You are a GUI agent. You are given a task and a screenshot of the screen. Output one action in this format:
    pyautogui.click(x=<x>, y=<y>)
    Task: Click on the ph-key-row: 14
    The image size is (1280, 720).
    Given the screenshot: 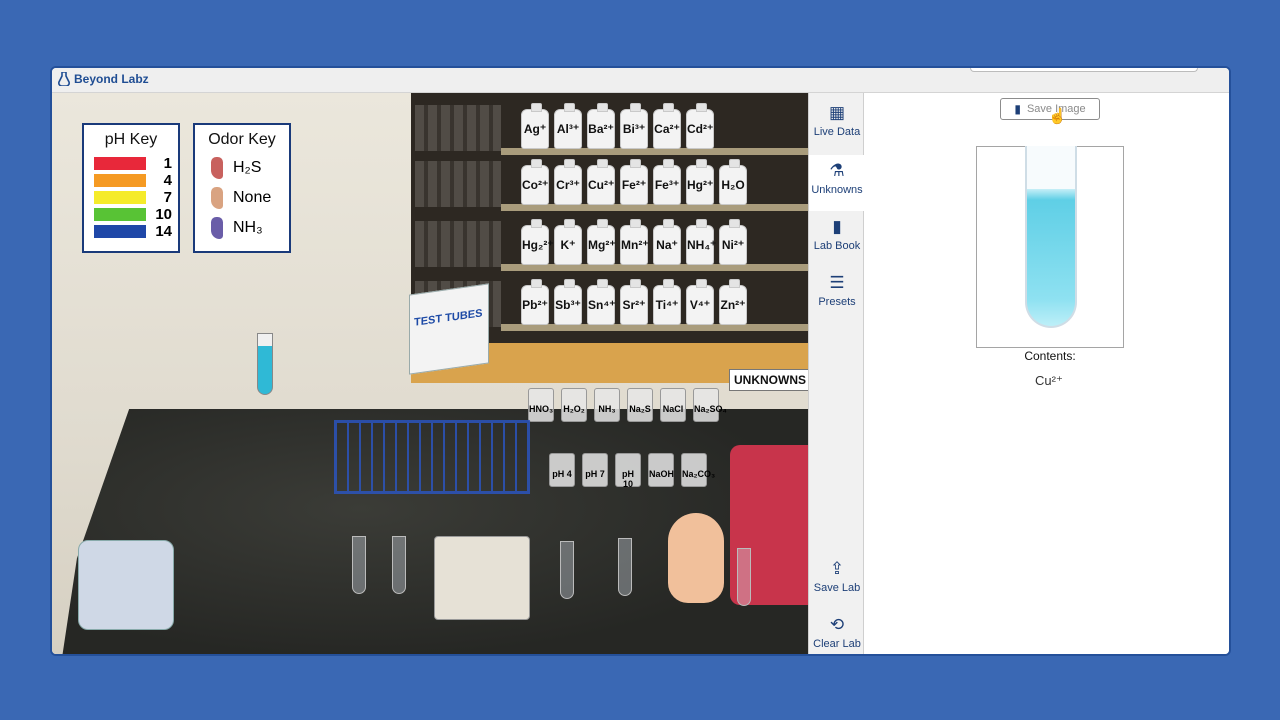 What is the action you would take?
    pyautogui.click(x=131, y=231)
    